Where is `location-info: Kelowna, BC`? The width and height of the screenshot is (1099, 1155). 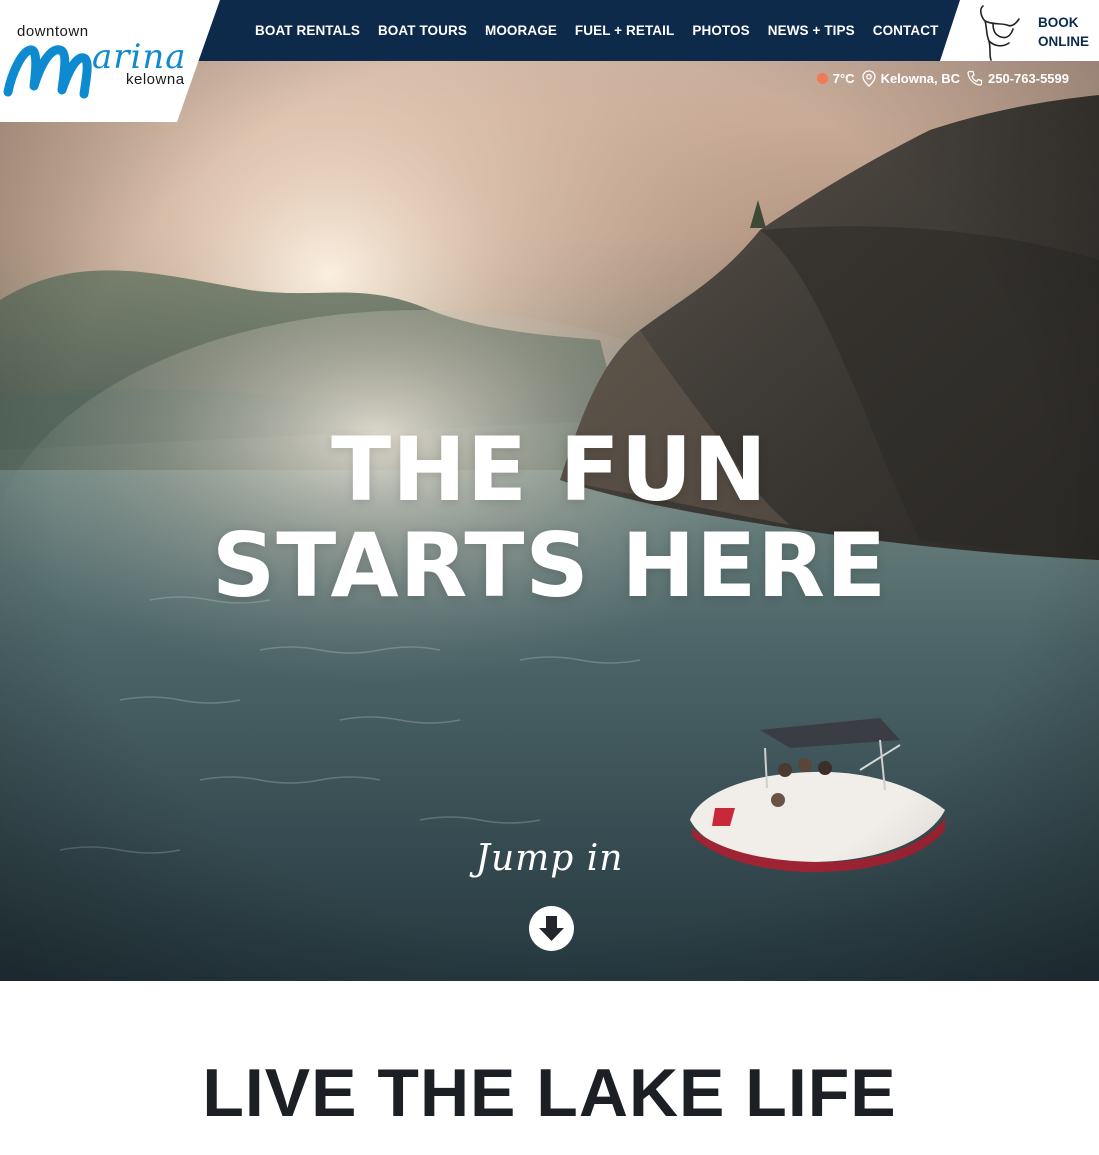 location-info: Kelowna, BC is located at coordinates (911, 78).